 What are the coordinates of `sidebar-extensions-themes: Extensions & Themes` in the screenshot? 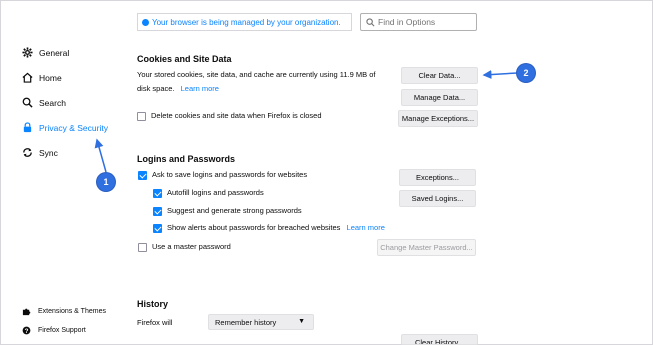 It's located at (64, 311).